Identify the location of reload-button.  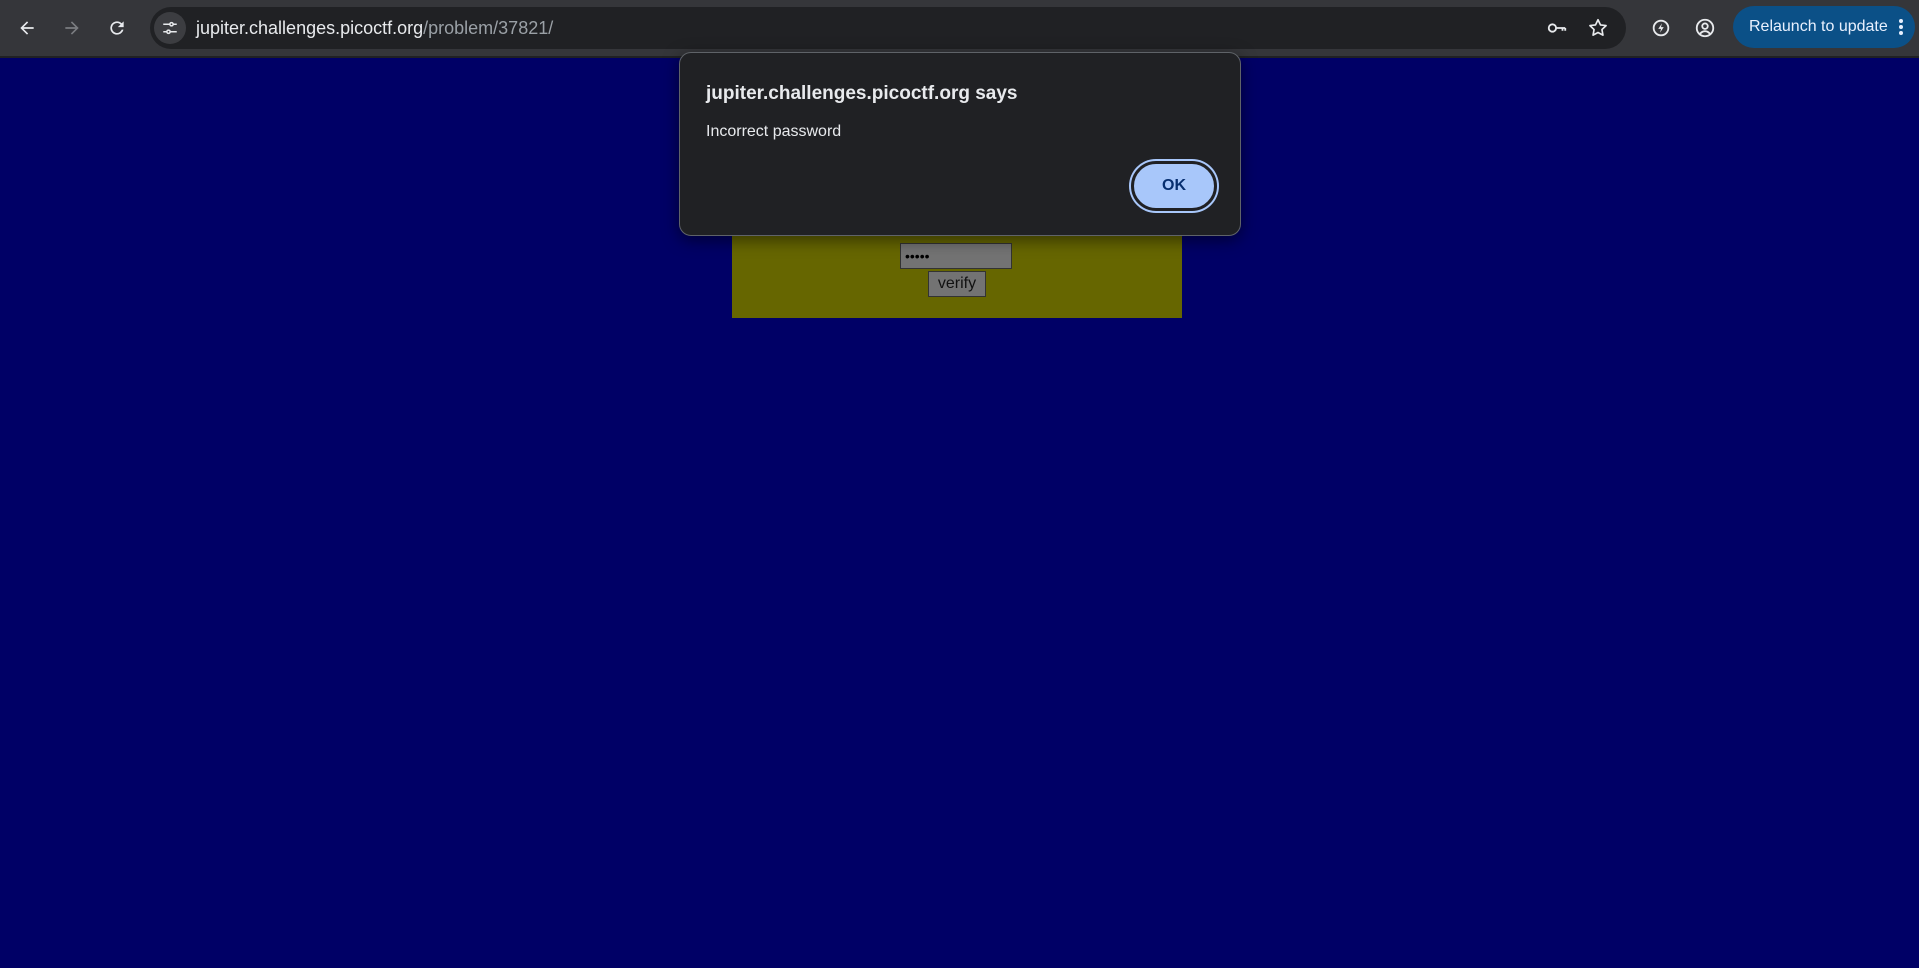
(117, 28).